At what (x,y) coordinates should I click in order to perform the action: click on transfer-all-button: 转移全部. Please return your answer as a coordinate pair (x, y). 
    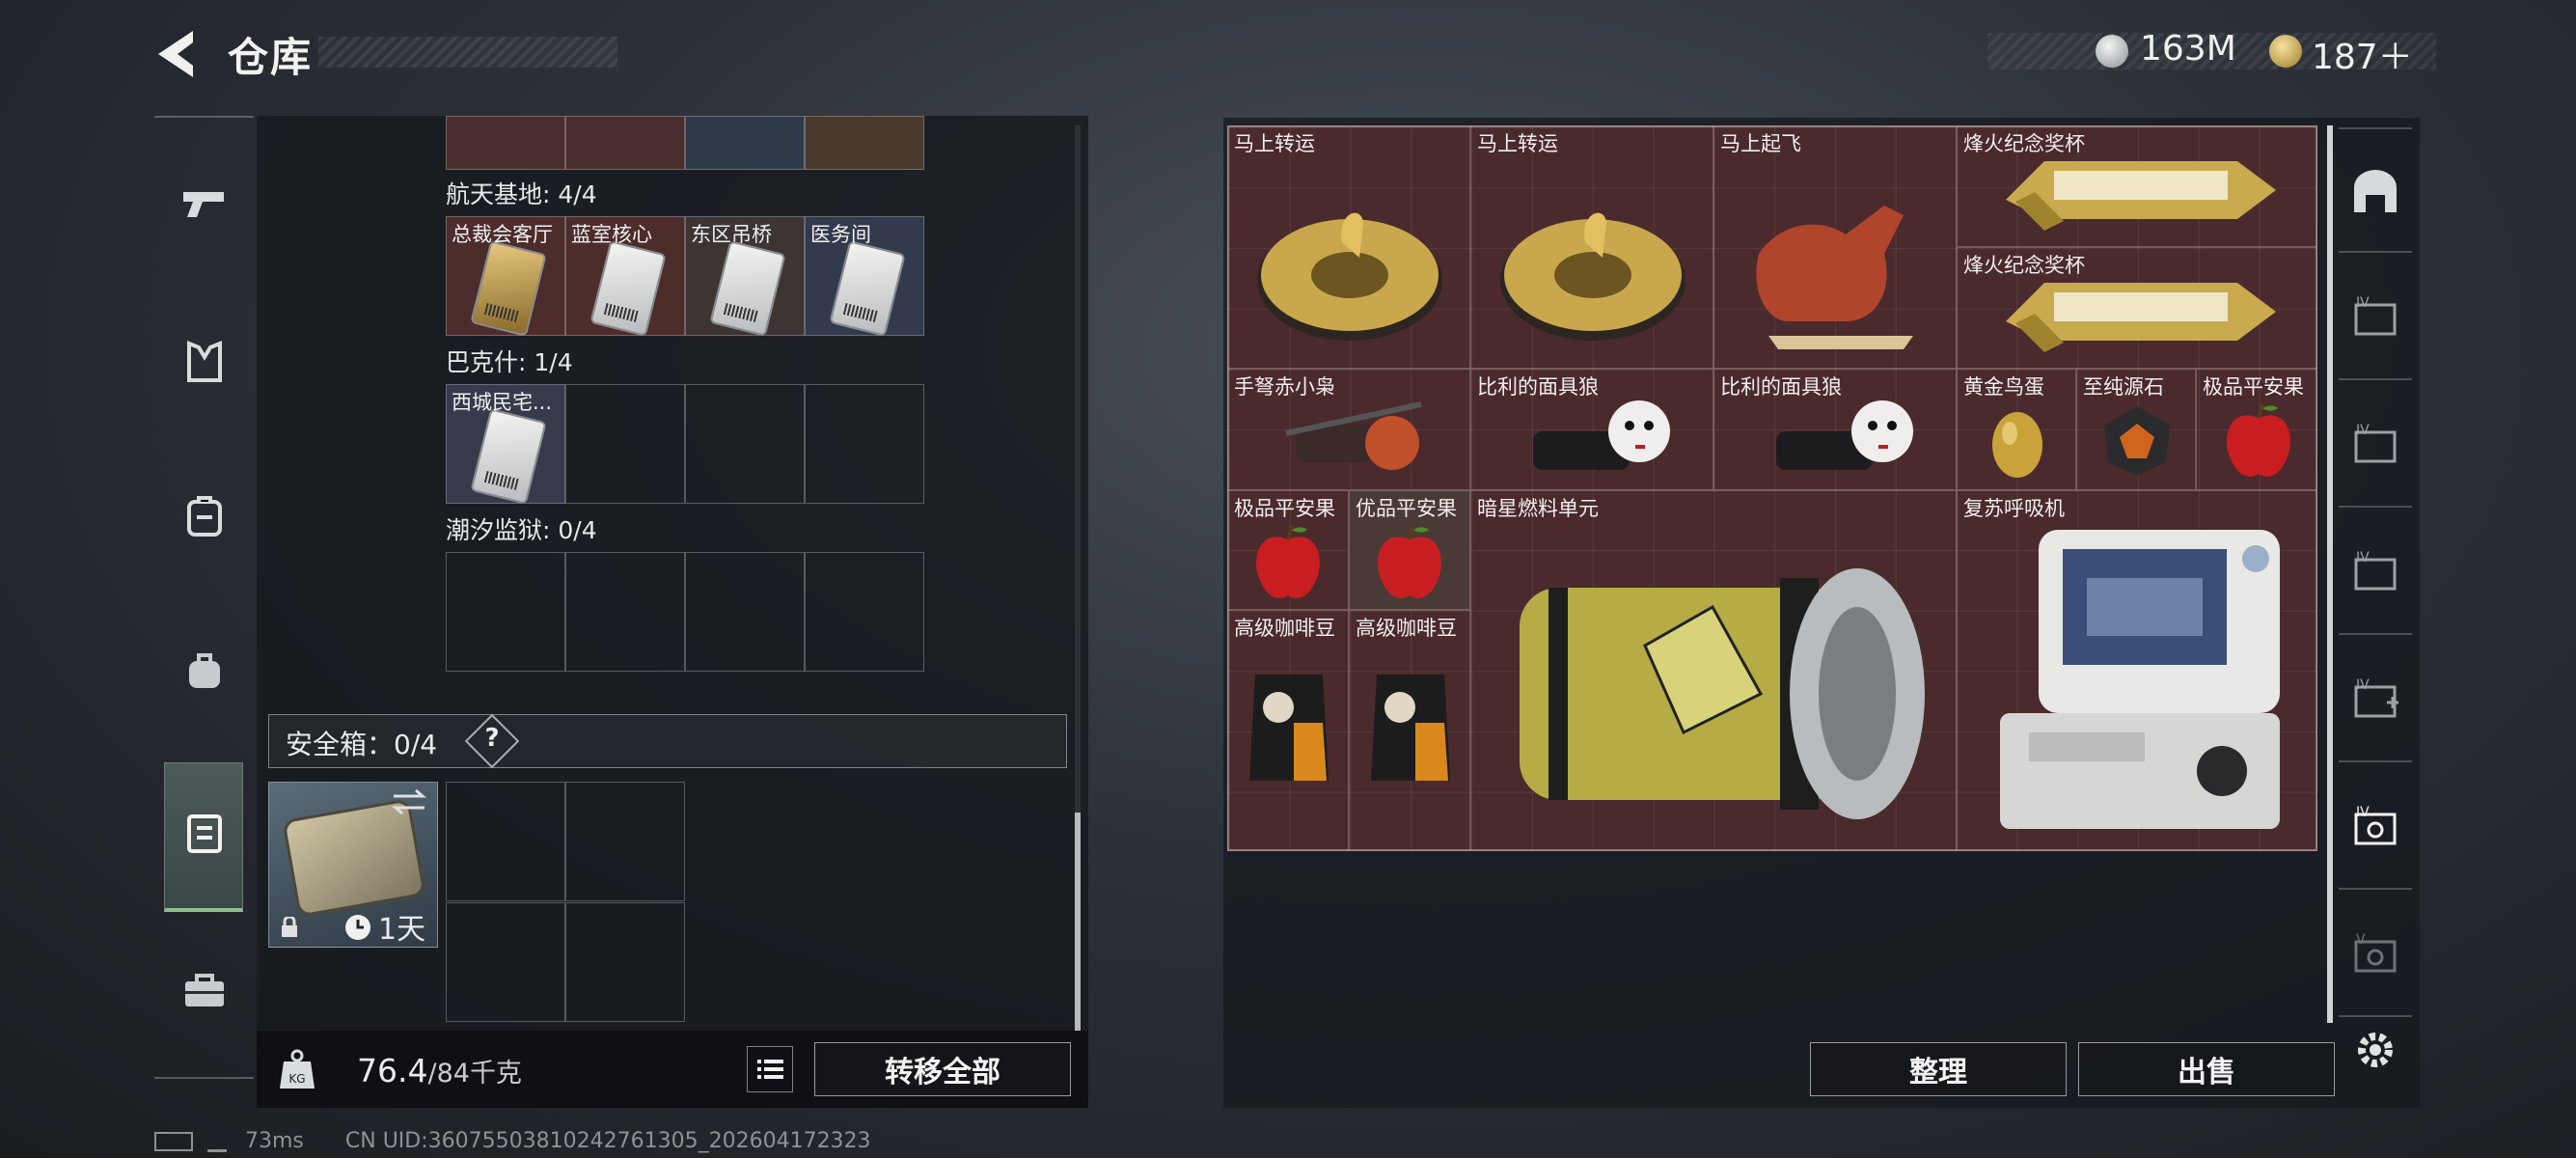
    Looking at the image, I should click on (943, 1069).